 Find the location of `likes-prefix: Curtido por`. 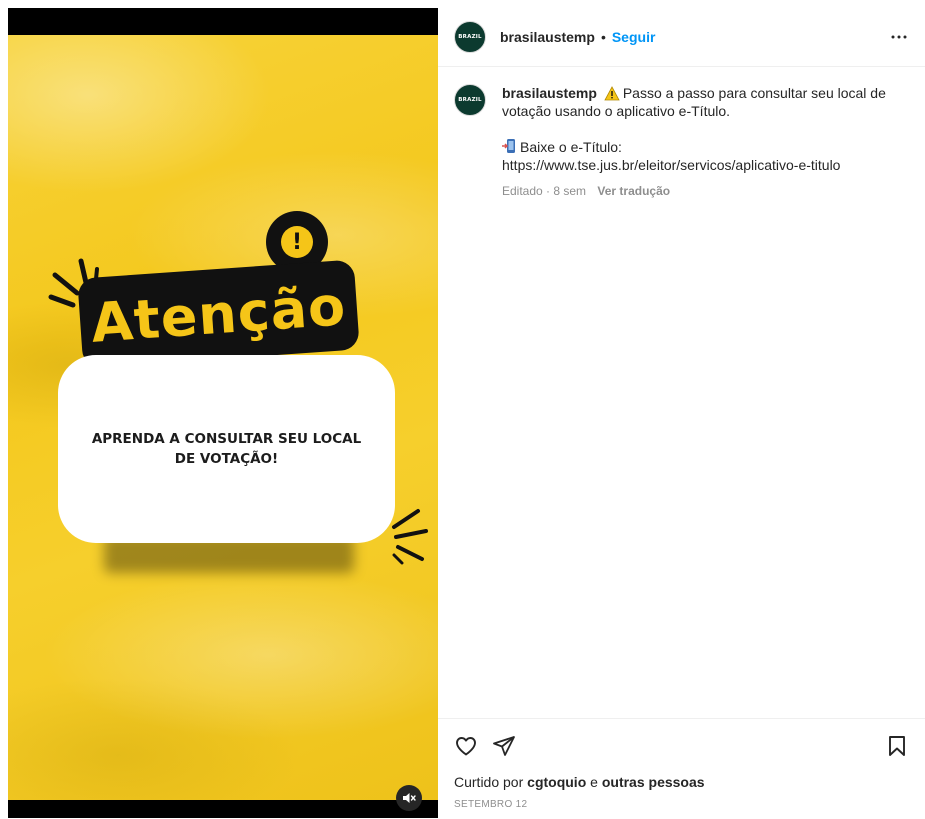

likes-prefix: Curtido por is located at coordinates (489, 782).